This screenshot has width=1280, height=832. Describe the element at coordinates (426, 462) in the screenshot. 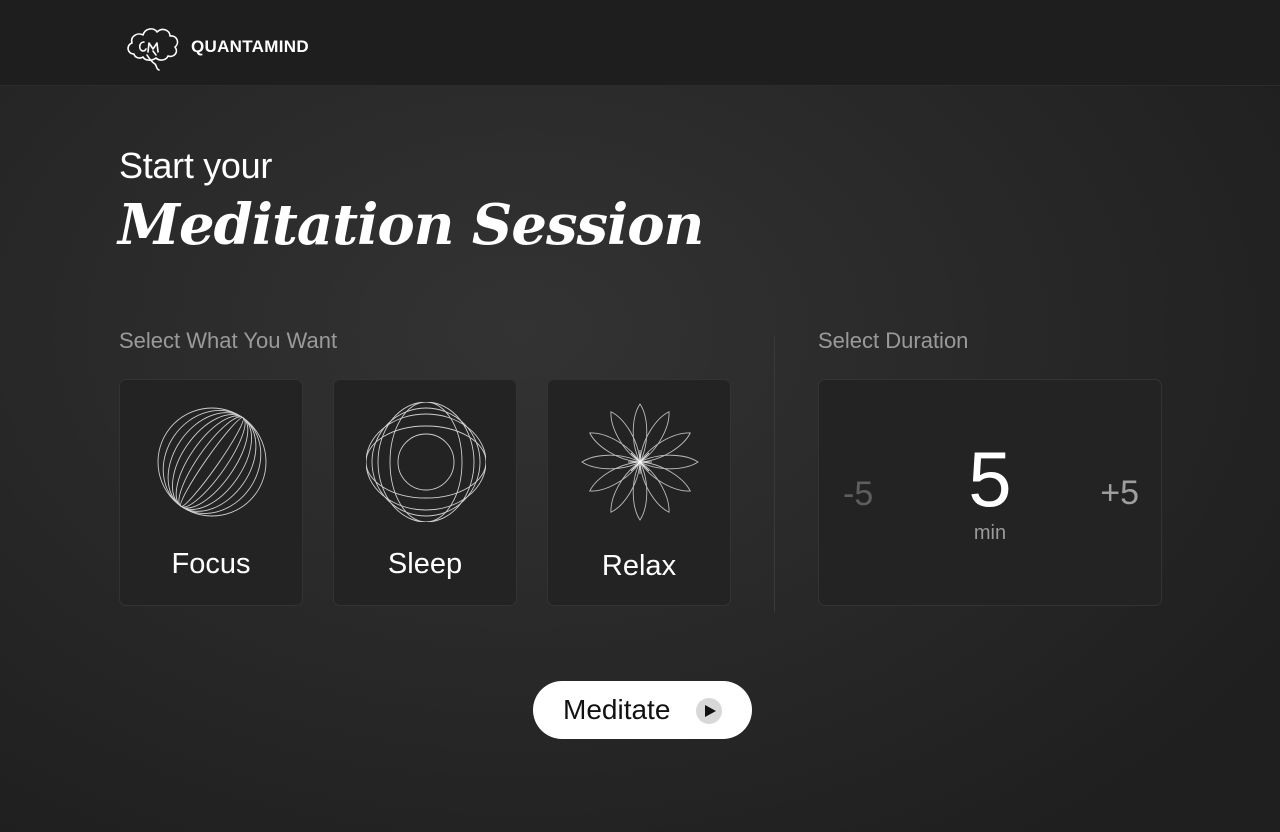

I see `orbit-rings-icon` at that location.